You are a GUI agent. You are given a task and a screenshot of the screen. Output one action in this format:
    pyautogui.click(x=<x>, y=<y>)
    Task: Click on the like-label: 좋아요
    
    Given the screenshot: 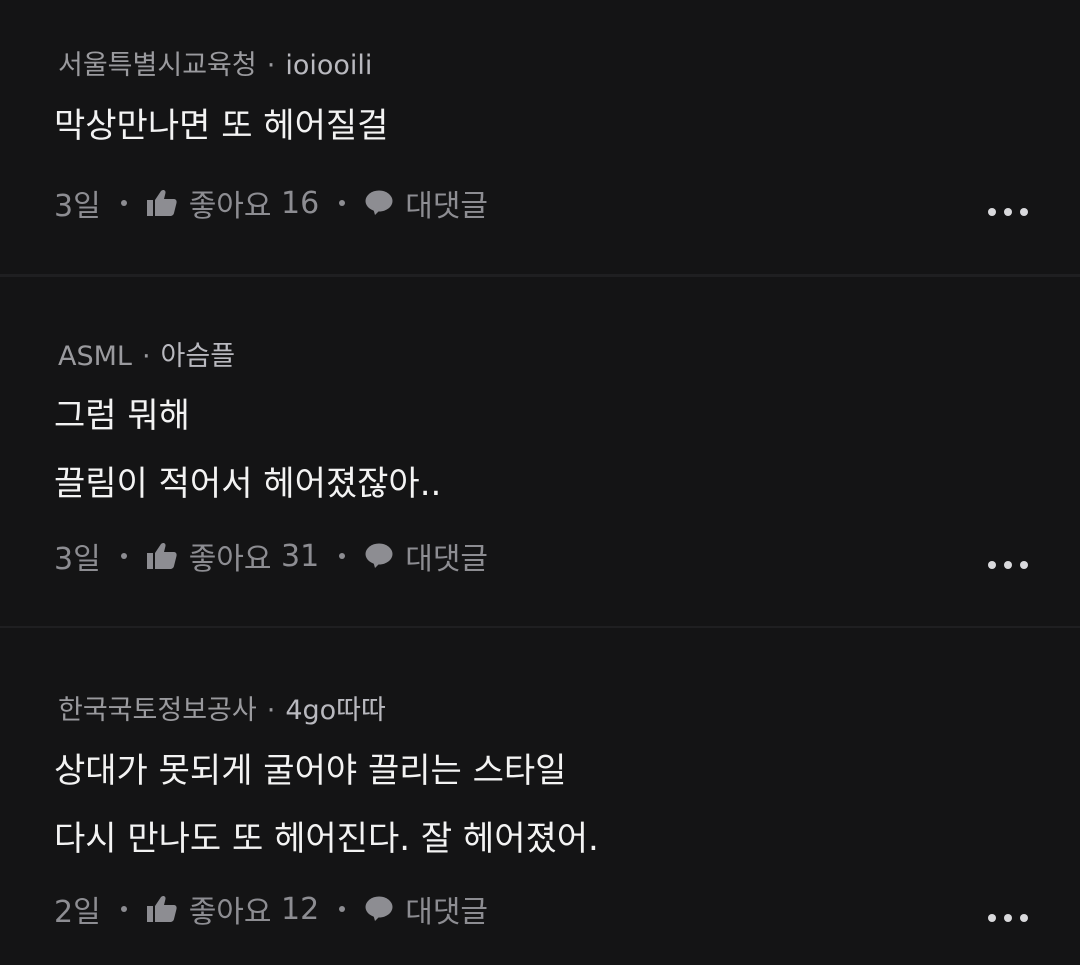 What is the action you would take?
    pyautogui.click(x=230, y=912)
    